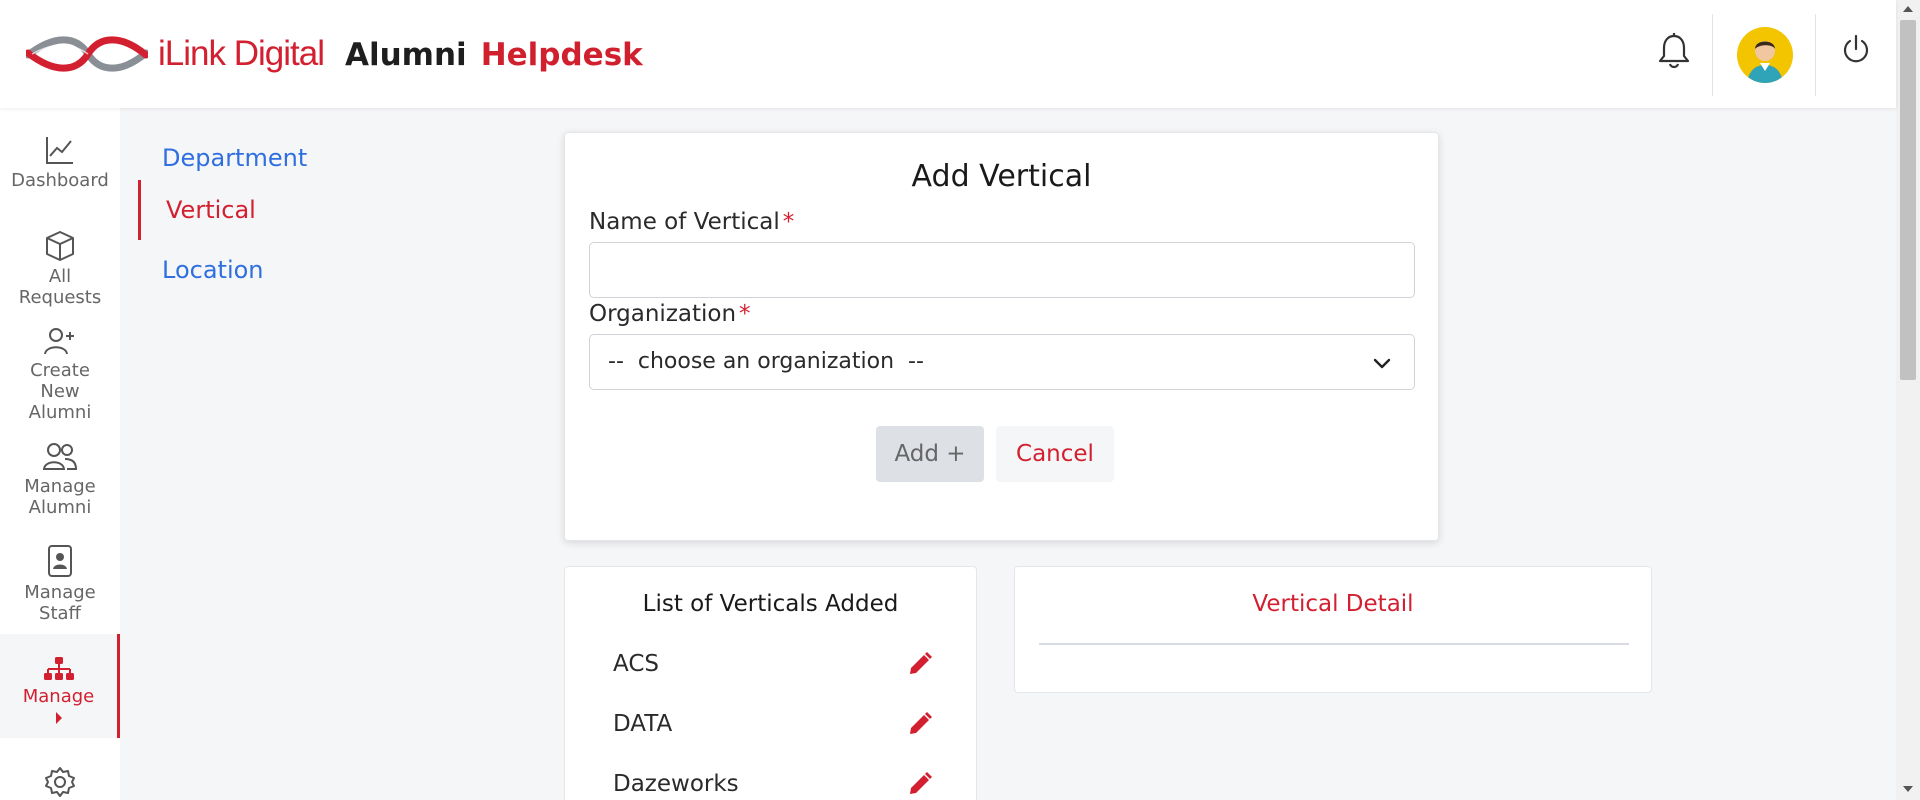 The image size is (1920, 800). Describe the element at coordinates (60, 246) in the screenshot. I see `box-icon` at that location.